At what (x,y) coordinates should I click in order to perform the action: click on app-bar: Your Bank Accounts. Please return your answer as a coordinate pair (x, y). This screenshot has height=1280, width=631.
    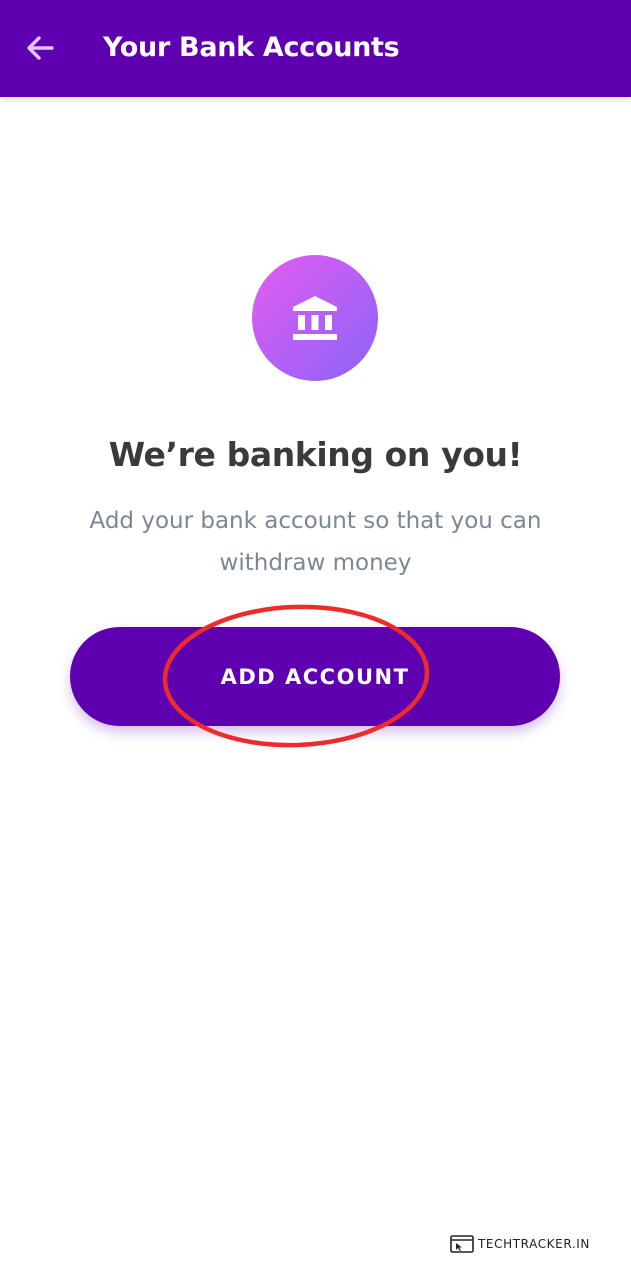
    Looking at the image, I should click on (315, 48).